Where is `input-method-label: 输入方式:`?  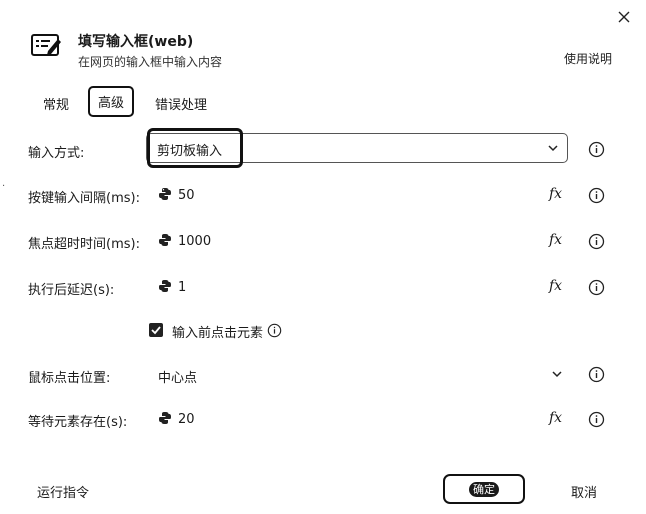 input-method-label: 输入方式: is located at coordinates (56, 153).